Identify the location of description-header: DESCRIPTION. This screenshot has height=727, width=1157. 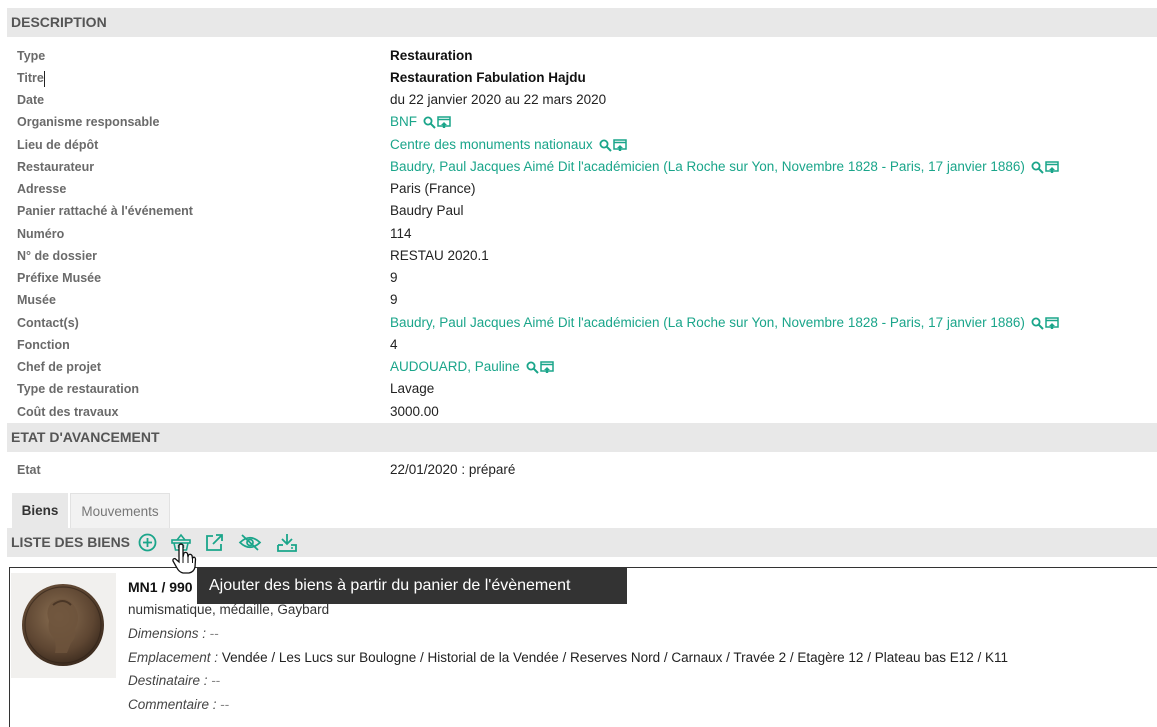
(582, 22).